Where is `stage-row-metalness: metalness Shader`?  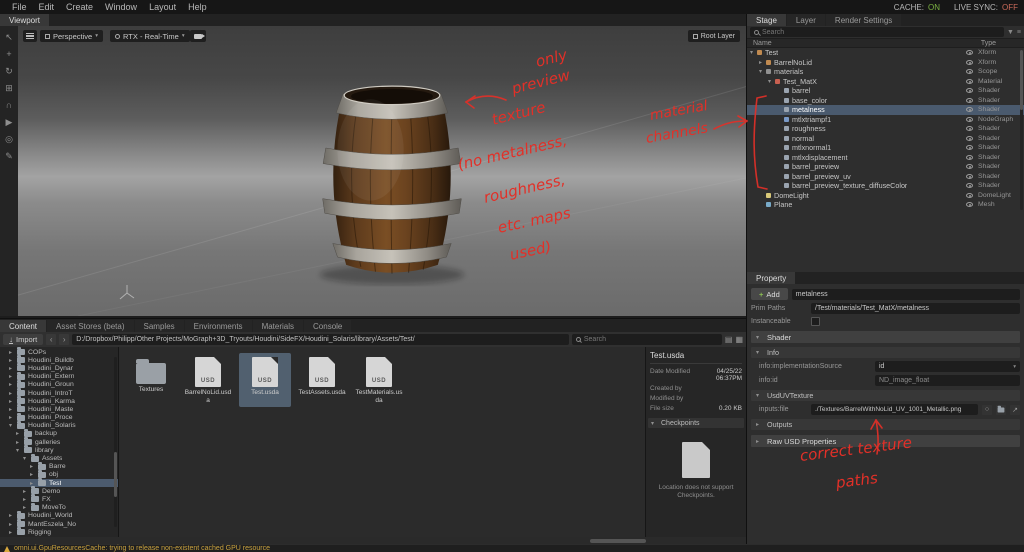 stage-row-metalness: metalness Shader is located at coordinates (885, 110).